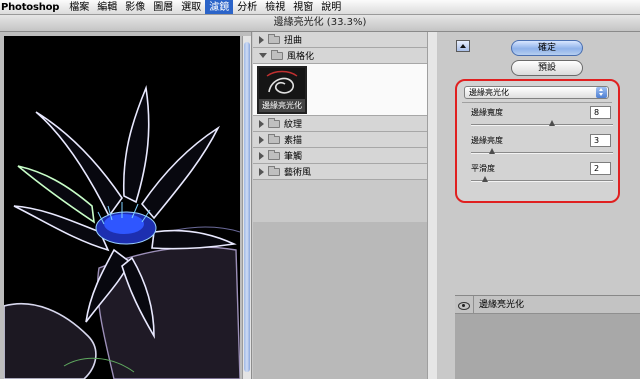 Image resolution: width=640 pixels, height=379 pixels. What do you see at coordinates (463, 46) in the screenshot?
I see `collapse-gallery-button` at bounding box center [463, 46].